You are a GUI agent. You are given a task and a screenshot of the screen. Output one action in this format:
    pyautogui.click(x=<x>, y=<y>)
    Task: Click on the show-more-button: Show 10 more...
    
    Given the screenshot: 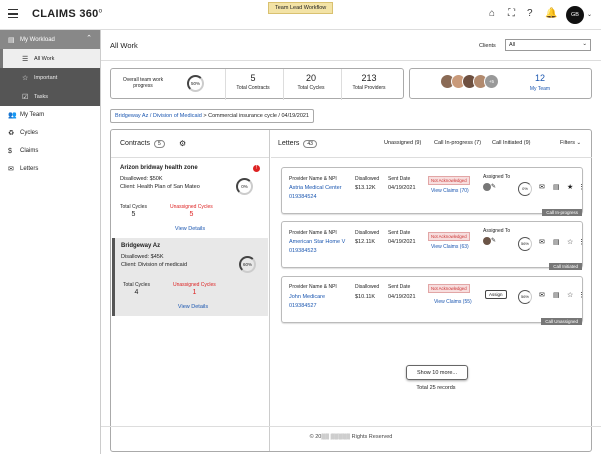 What is the action you would take?
    pyautogui.click(x=437, y=372)
    